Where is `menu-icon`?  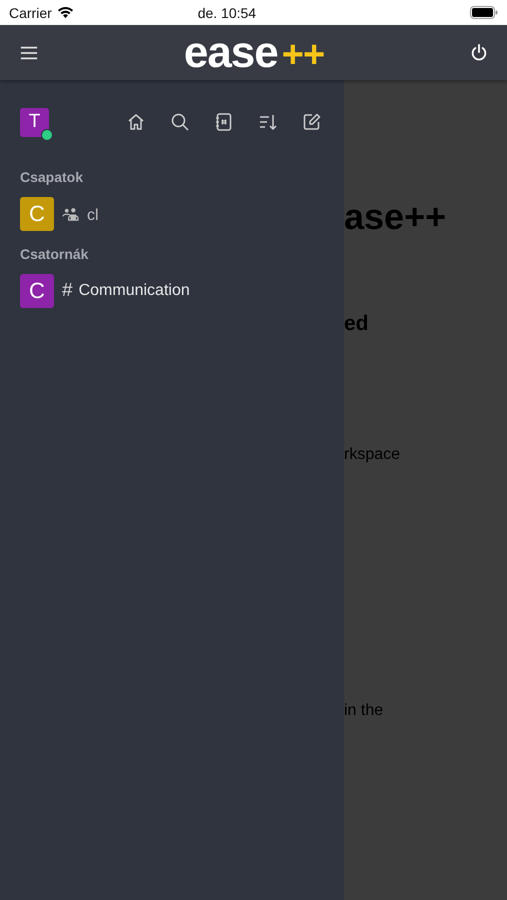 menu-icon is located at coordinates (29, 53).